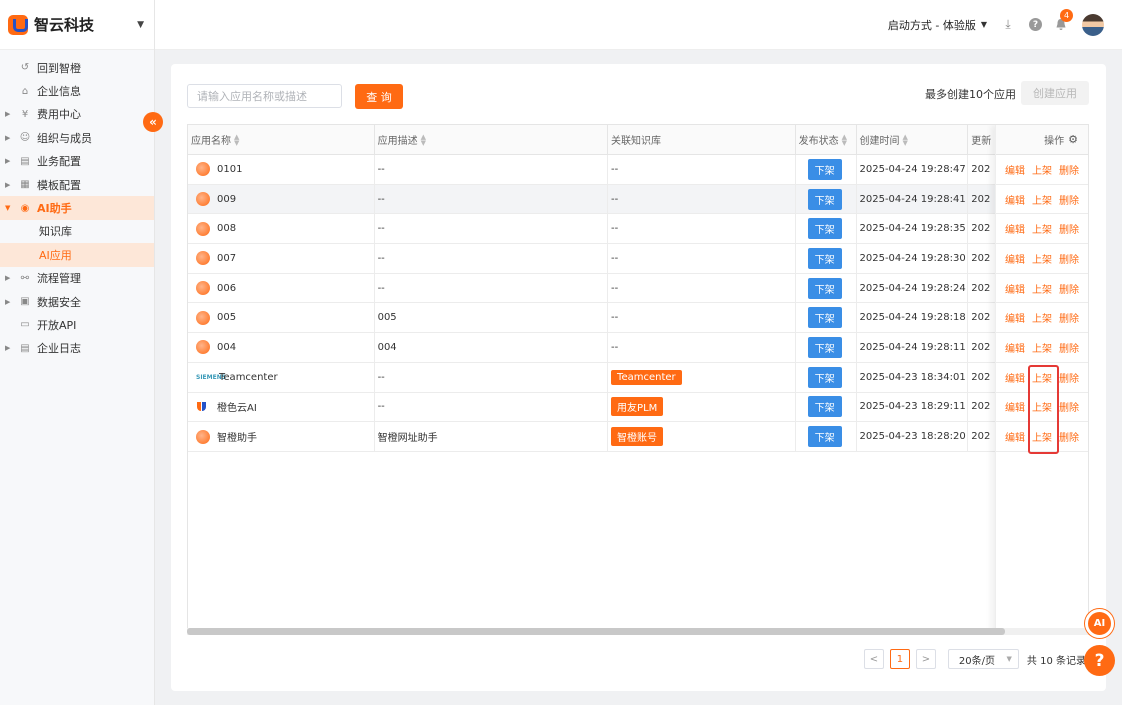 The width and height of the screenshot is (1122, 705). I want to click on download-icon: ⤓, so click(1008, 24).